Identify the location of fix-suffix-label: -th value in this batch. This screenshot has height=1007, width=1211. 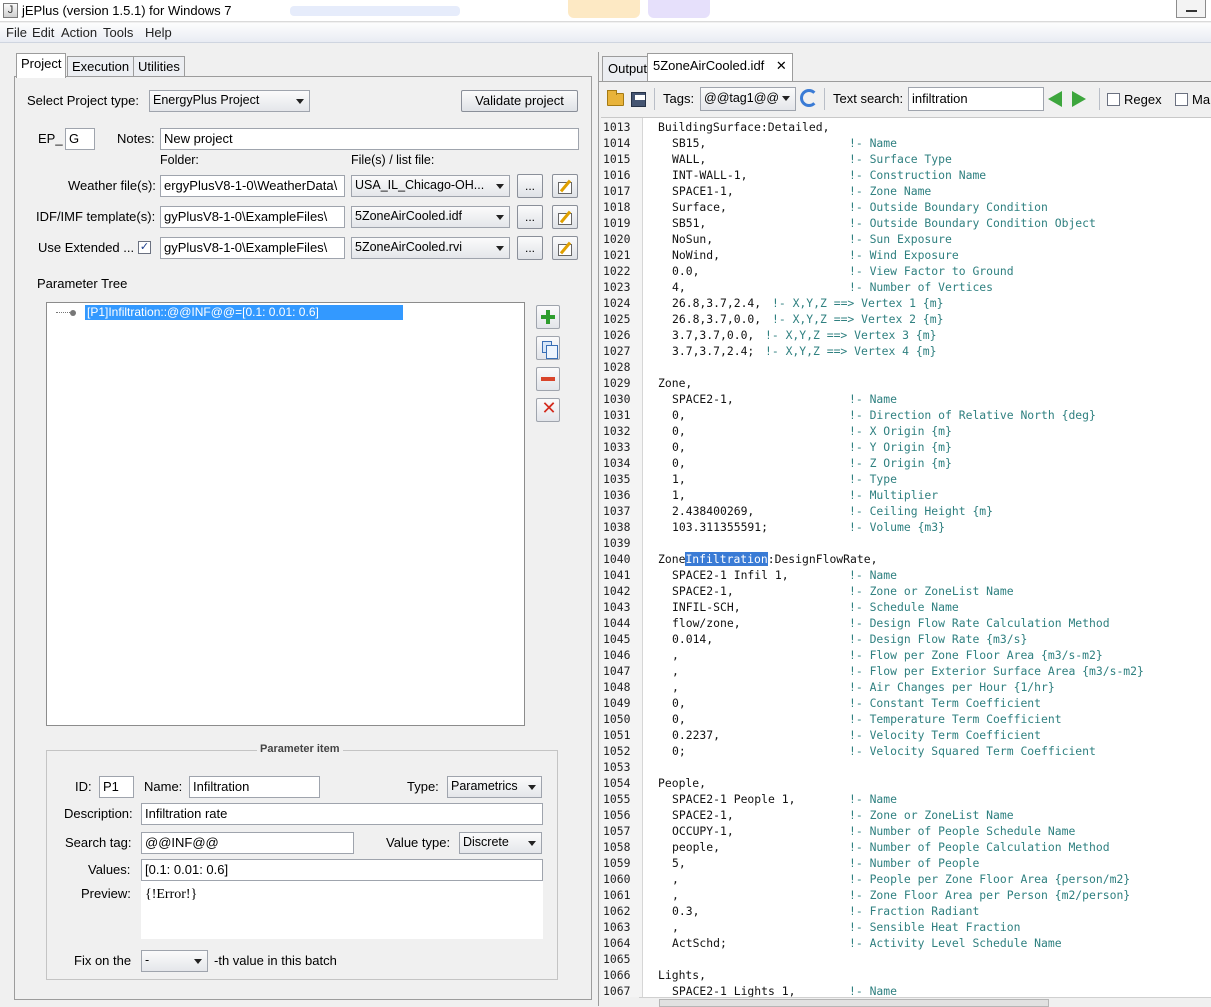
(275, 960).